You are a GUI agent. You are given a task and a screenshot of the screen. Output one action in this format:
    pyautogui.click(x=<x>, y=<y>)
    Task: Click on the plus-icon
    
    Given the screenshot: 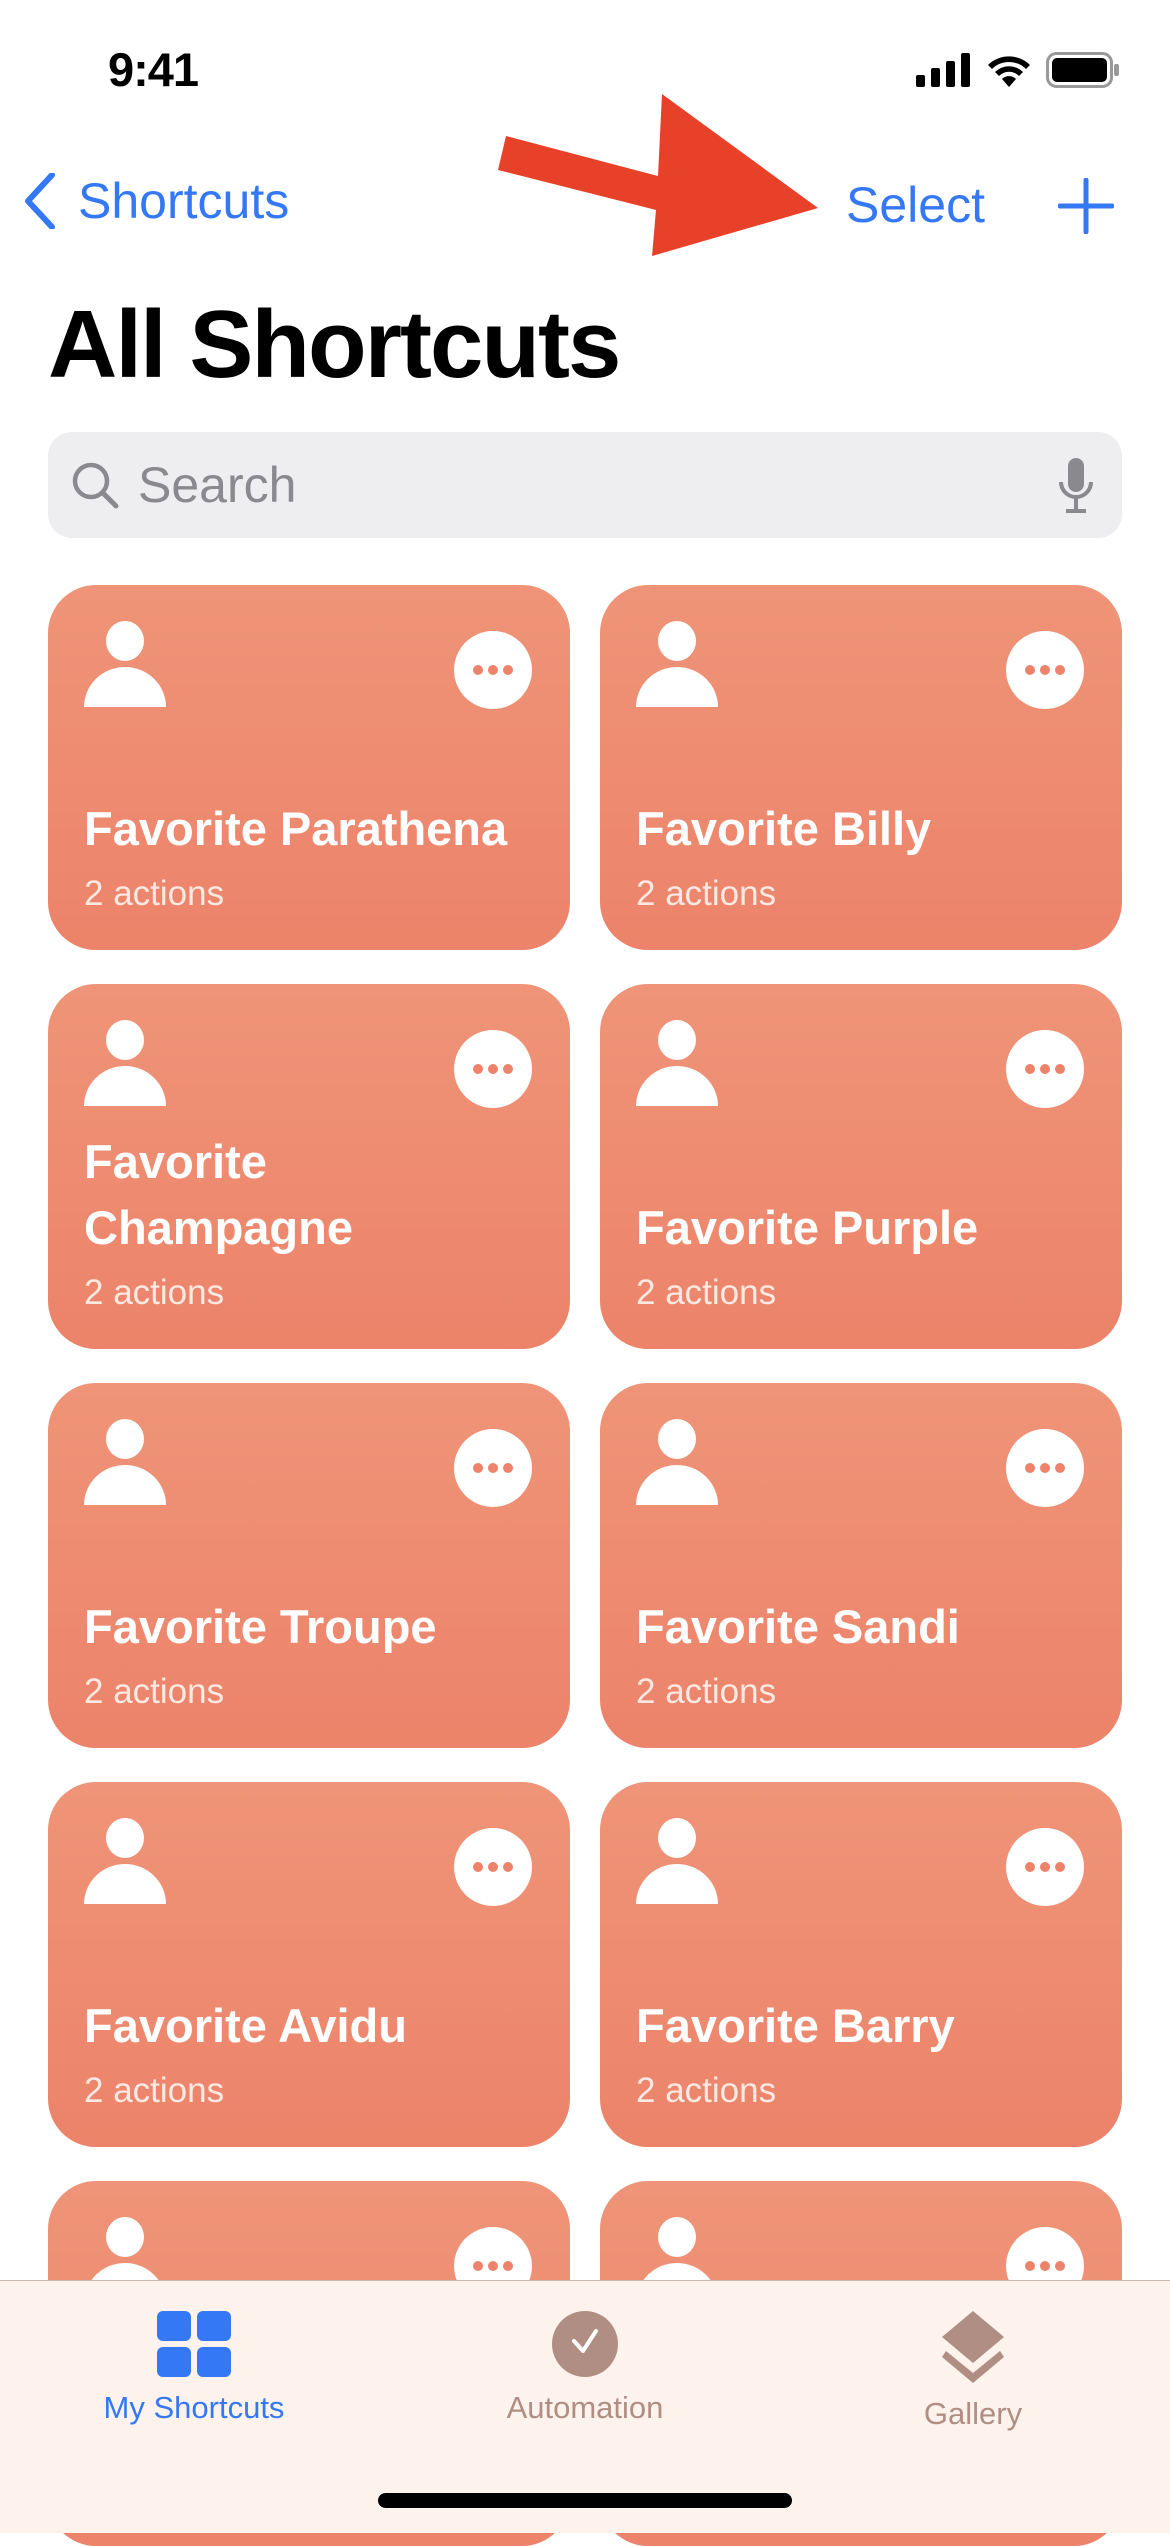 What is the action you would take?
    pyautogui.click(x=1086, y=206)
    